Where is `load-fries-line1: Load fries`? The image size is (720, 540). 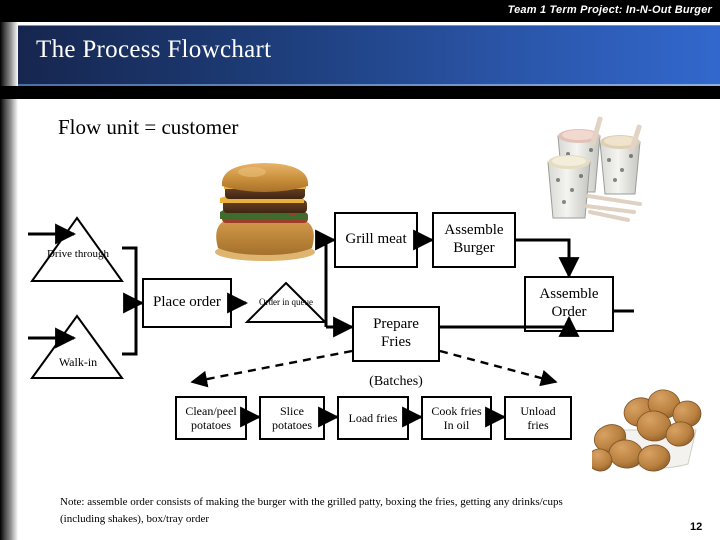 load-fries-line1: Load fries is located at coordinates (373, 417).